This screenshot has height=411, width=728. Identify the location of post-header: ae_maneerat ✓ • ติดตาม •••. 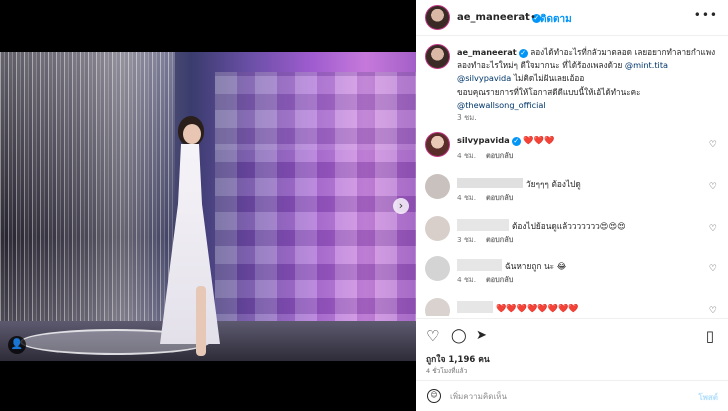
(572, 18).